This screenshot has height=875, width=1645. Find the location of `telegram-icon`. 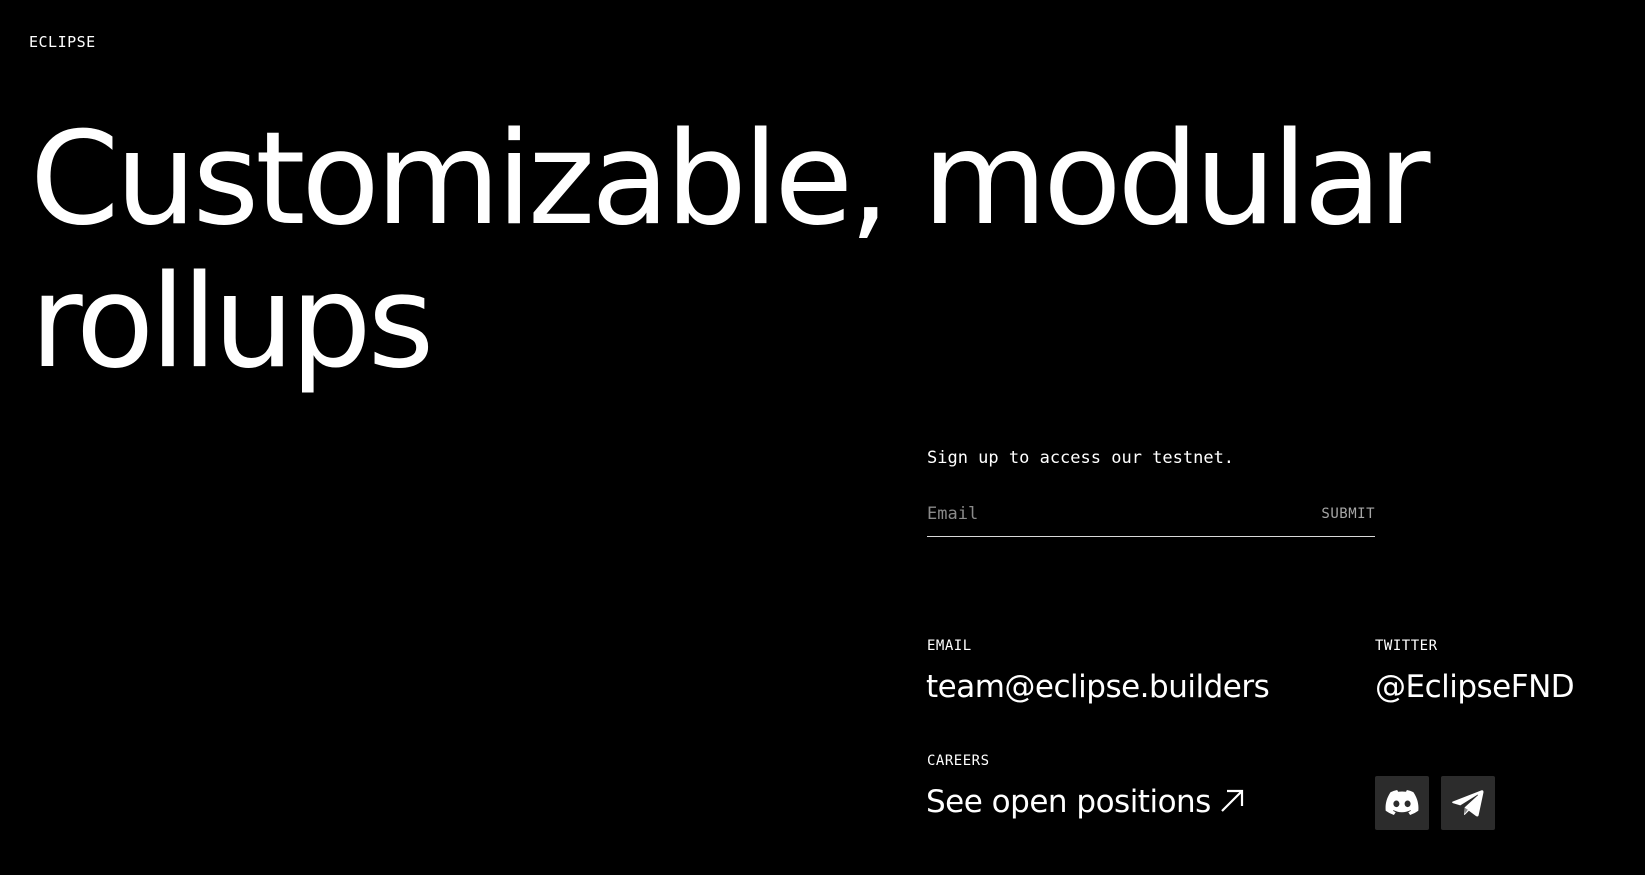

telegram-icon is located at coordinates (1468, 803).